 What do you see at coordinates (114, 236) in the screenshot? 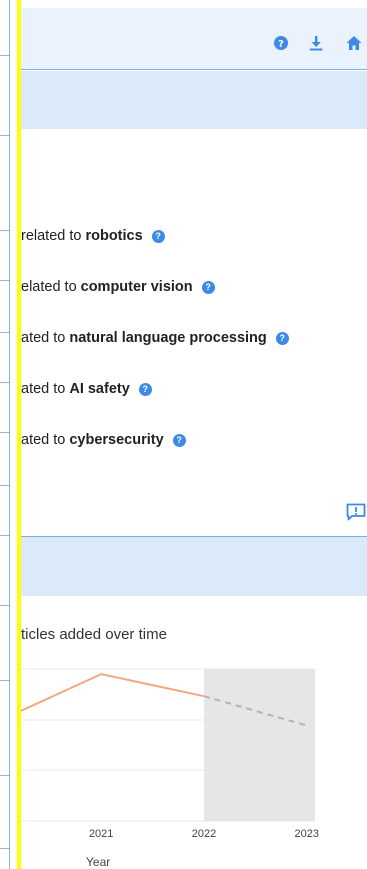
I see `topic-name: robotics` at bounding box center [114, 236].